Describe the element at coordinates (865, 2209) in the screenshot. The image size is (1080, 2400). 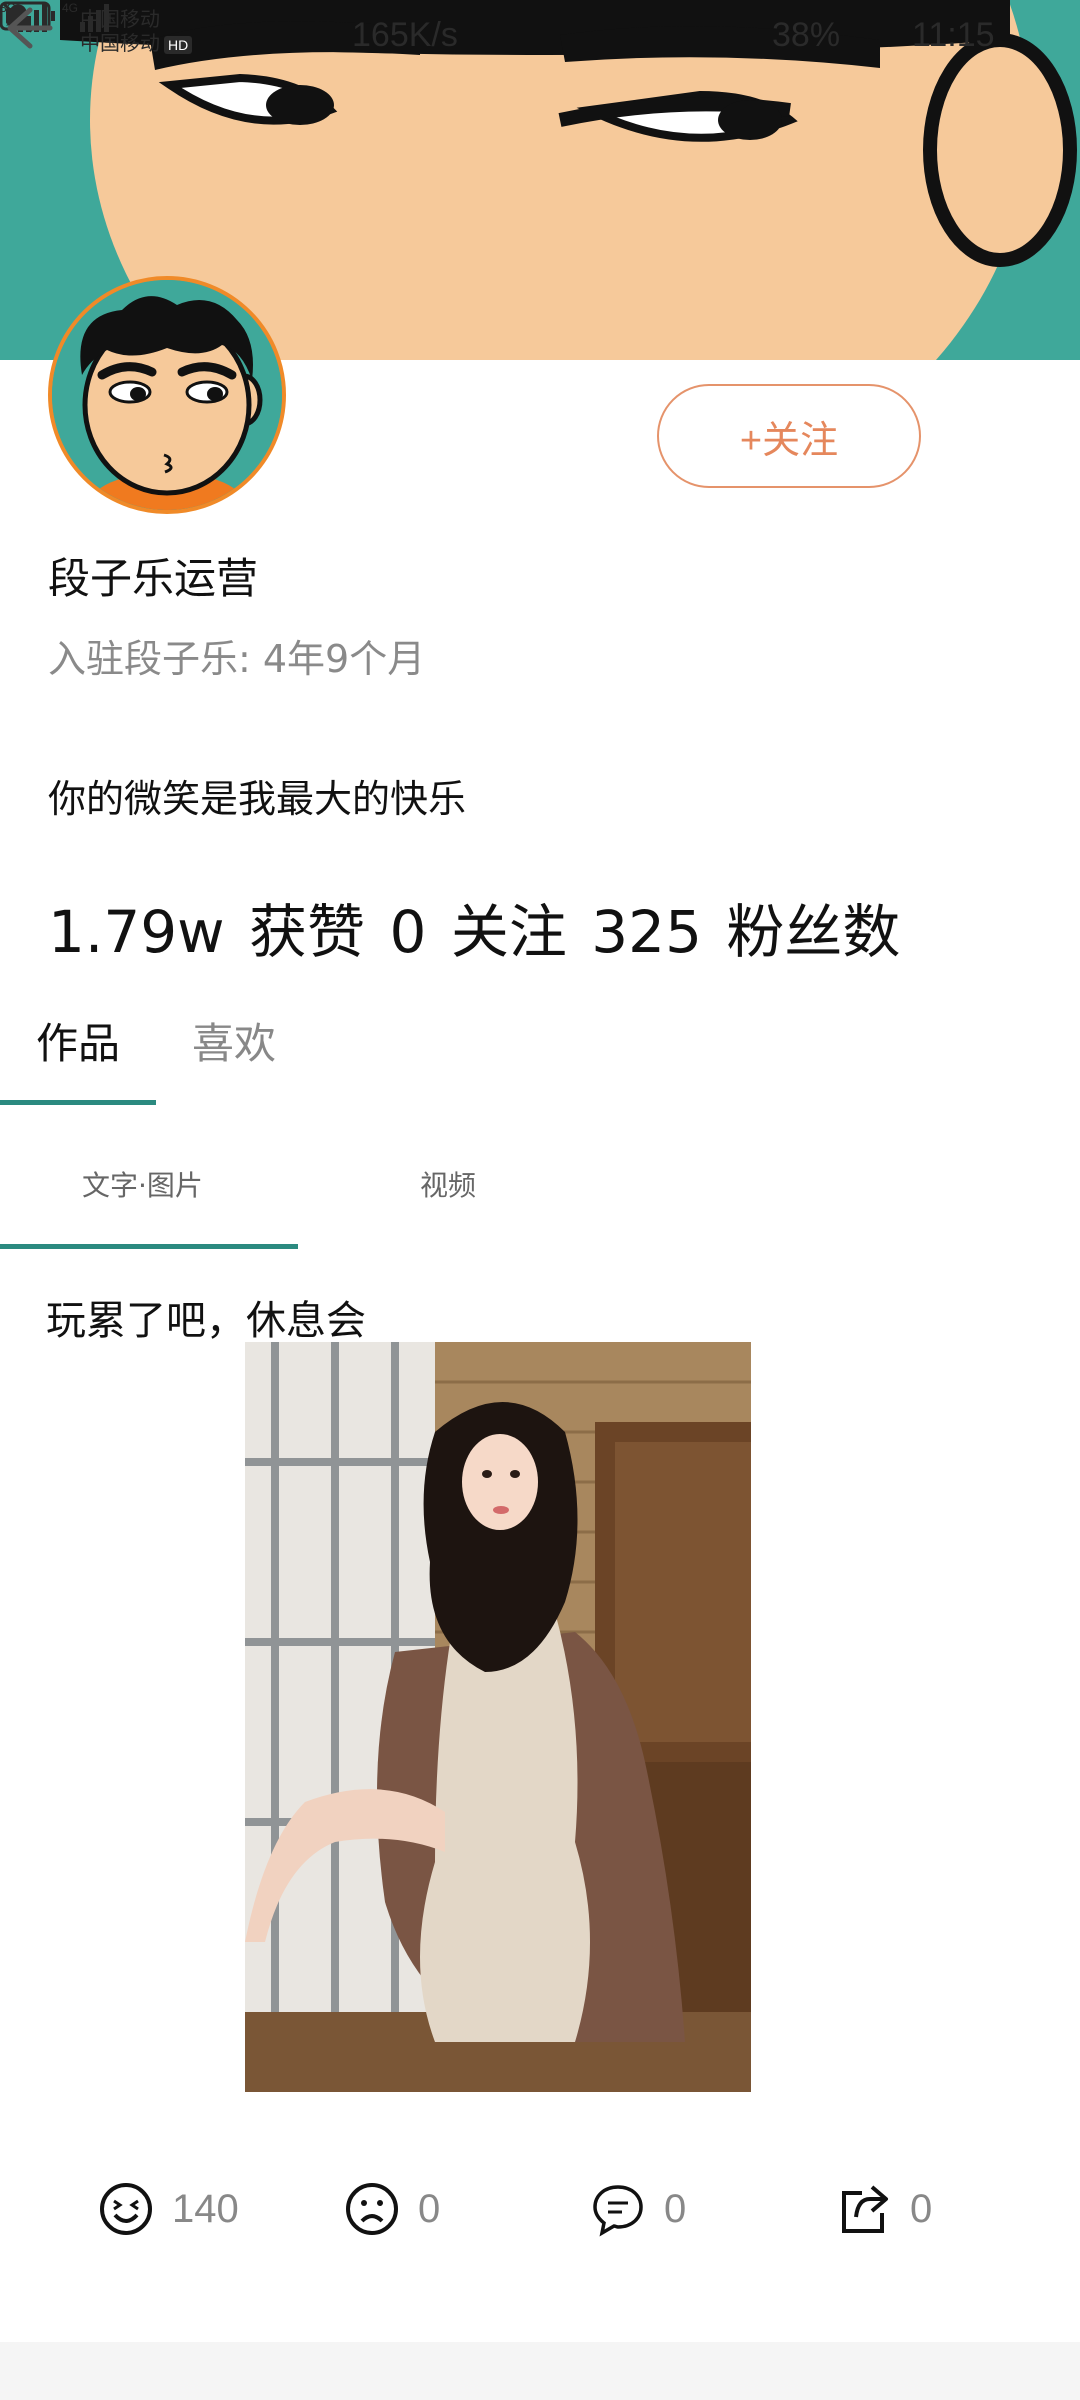
I see `share-icon` at that location.